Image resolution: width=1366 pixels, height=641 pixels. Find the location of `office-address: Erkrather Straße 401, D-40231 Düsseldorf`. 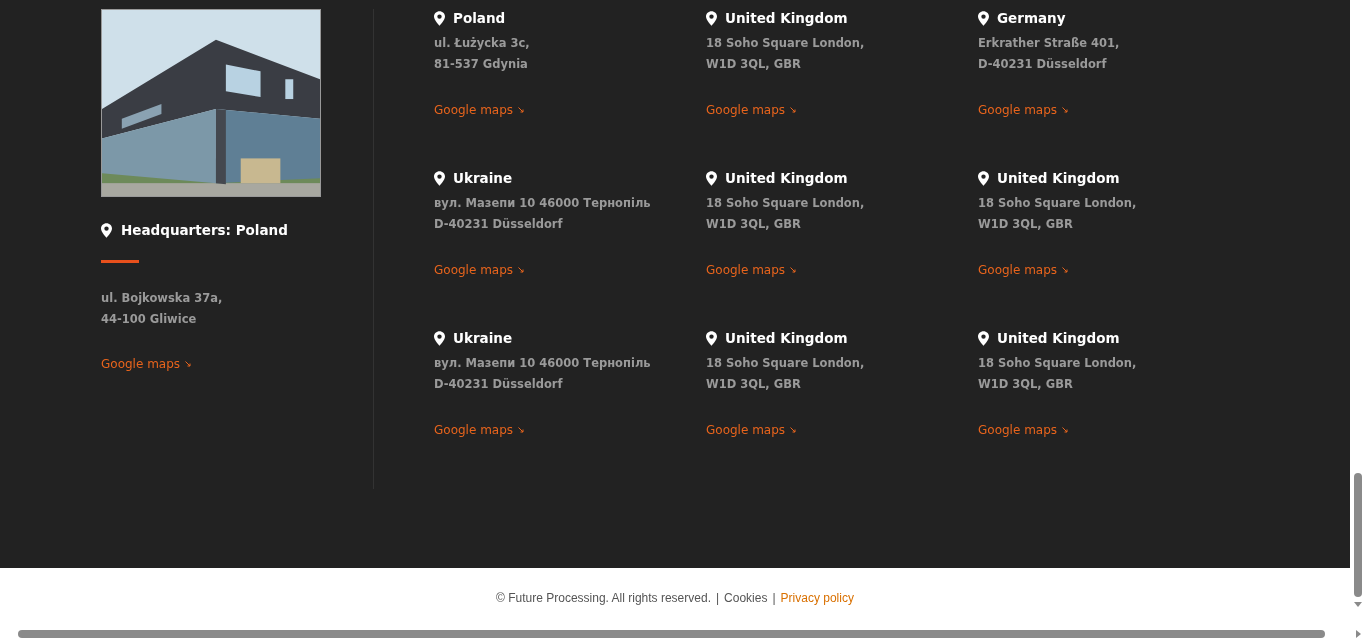

office-address: Erkrather Straße 401, D-40231 Düsseldorf is located at coordinates (1049, 54).